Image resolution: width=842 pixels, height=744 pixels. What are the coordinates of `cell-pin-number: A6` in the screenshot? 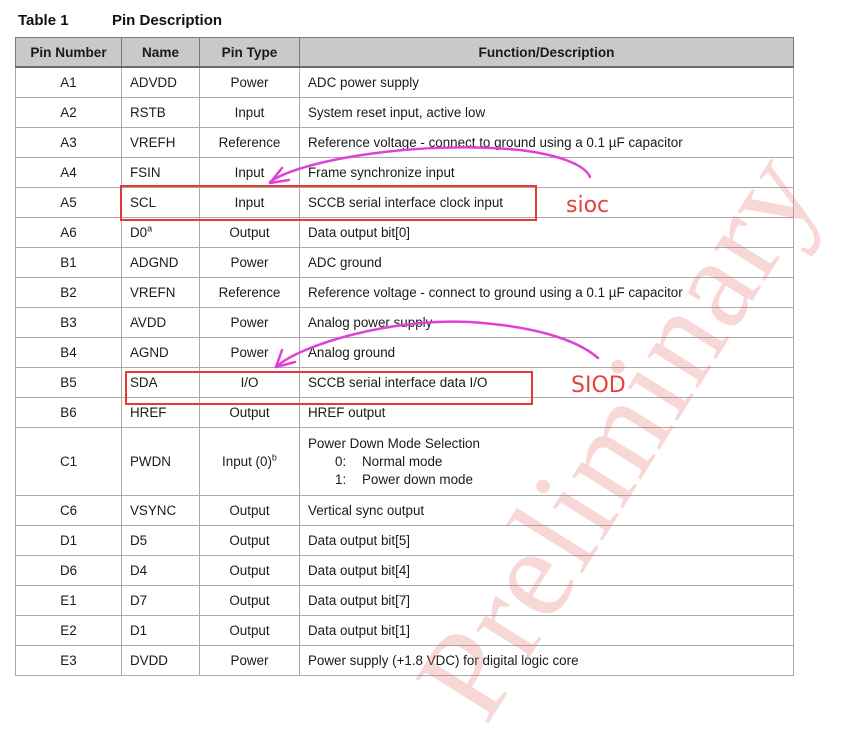 It's located at (68, 232).